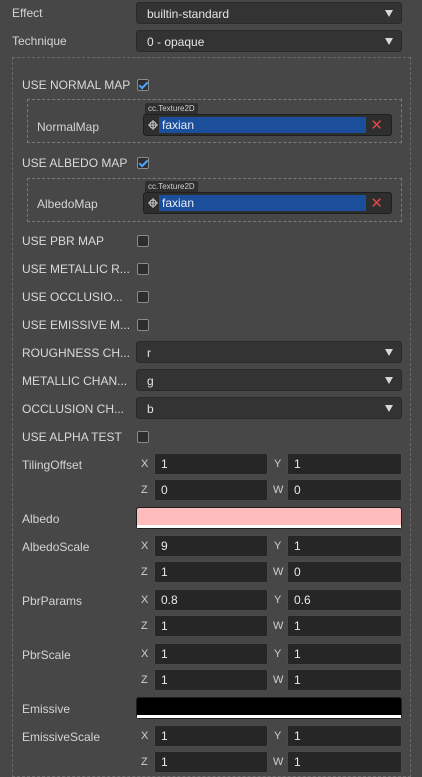  Describe the element at coordinates (211, 600) in the screenshot. I see `pbr-params-x-input: 0.8` at that location.